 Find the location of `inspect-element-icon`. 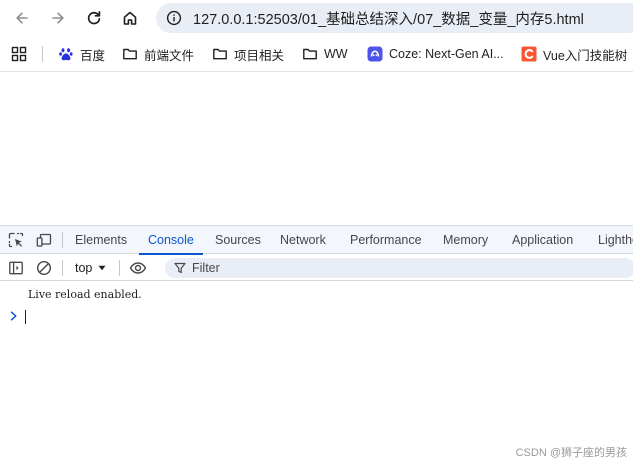

inspect-element-icon is located at coordinates (16, 240).